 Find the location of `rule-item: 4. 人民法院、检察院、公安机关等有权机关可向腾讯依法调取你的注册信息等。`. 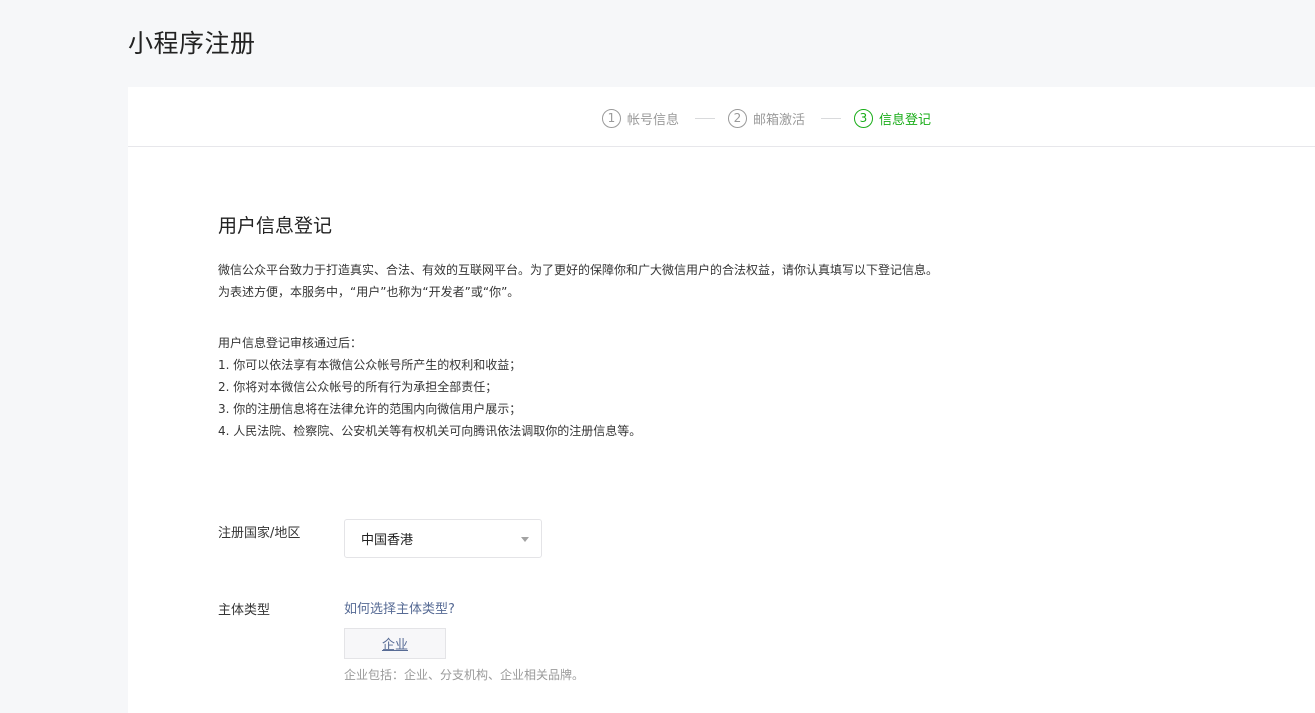

rule-item: 4. 人民法院、检察院、公安机关等有权机关可向腾讯依法调取你的注册信息等。 is located at coordinates (430, 431).